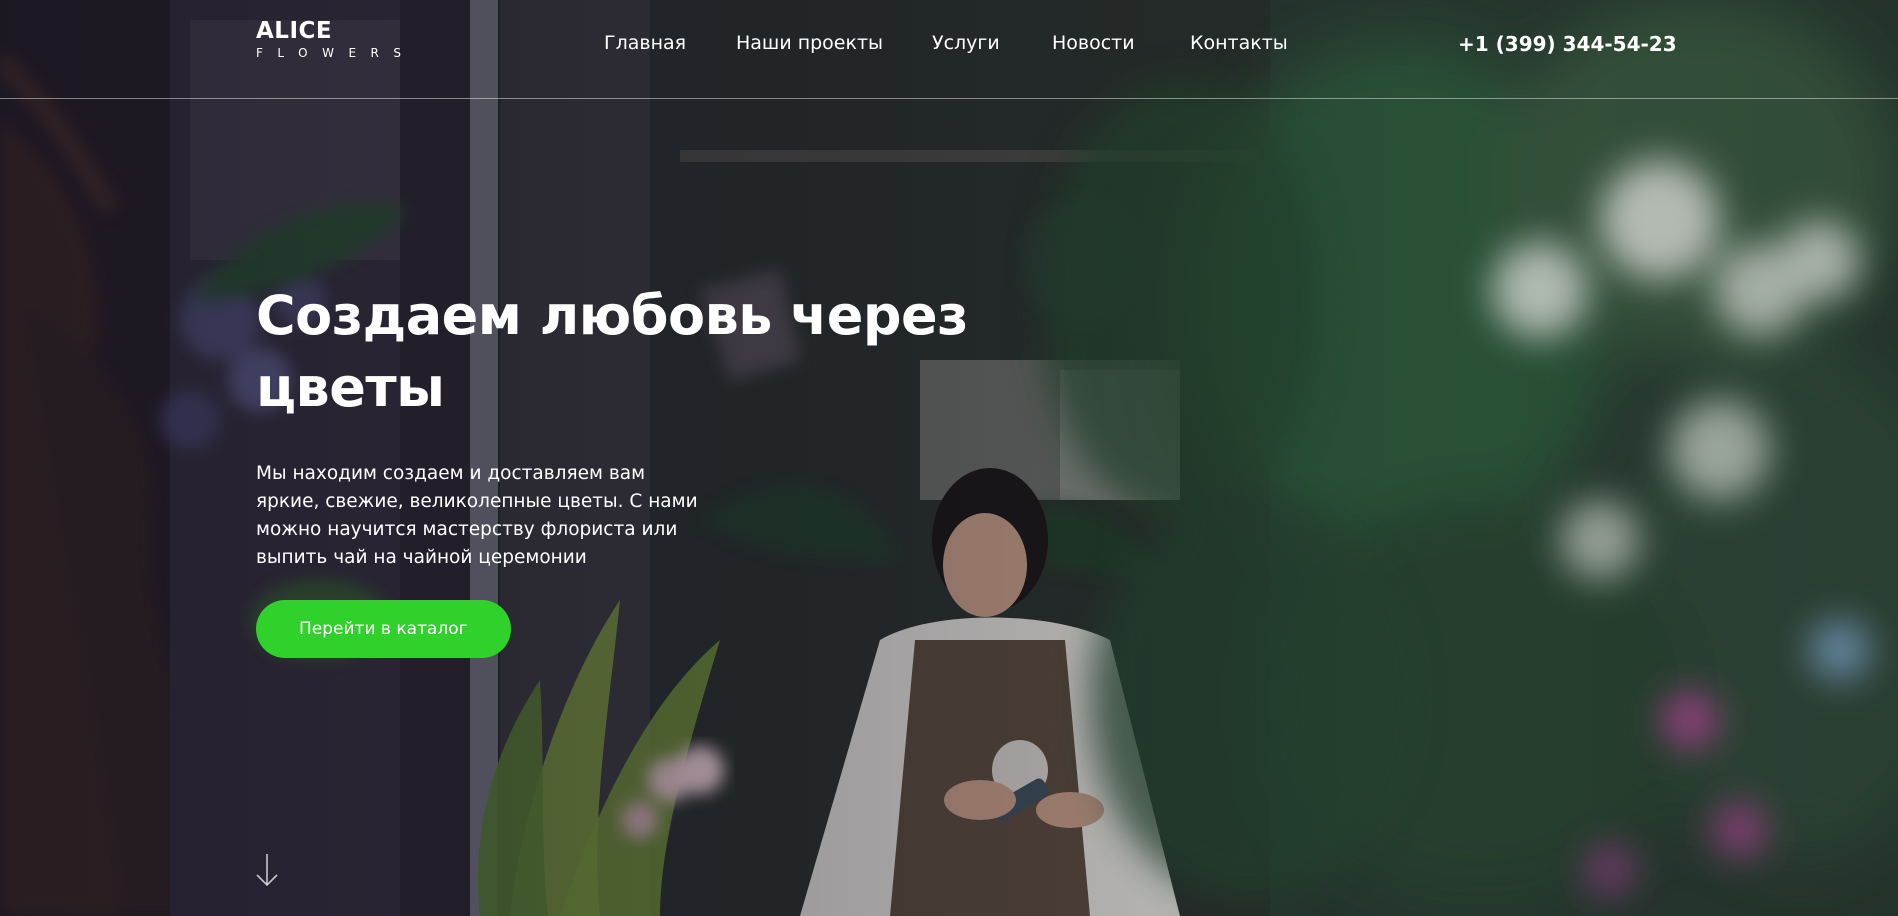 The height and width of the screenshot is (916, 1898). Describe the element at coordinates (1567, 44) in the screenshot. I see `phone-link: +1 (399) 344-54-23` at that location.